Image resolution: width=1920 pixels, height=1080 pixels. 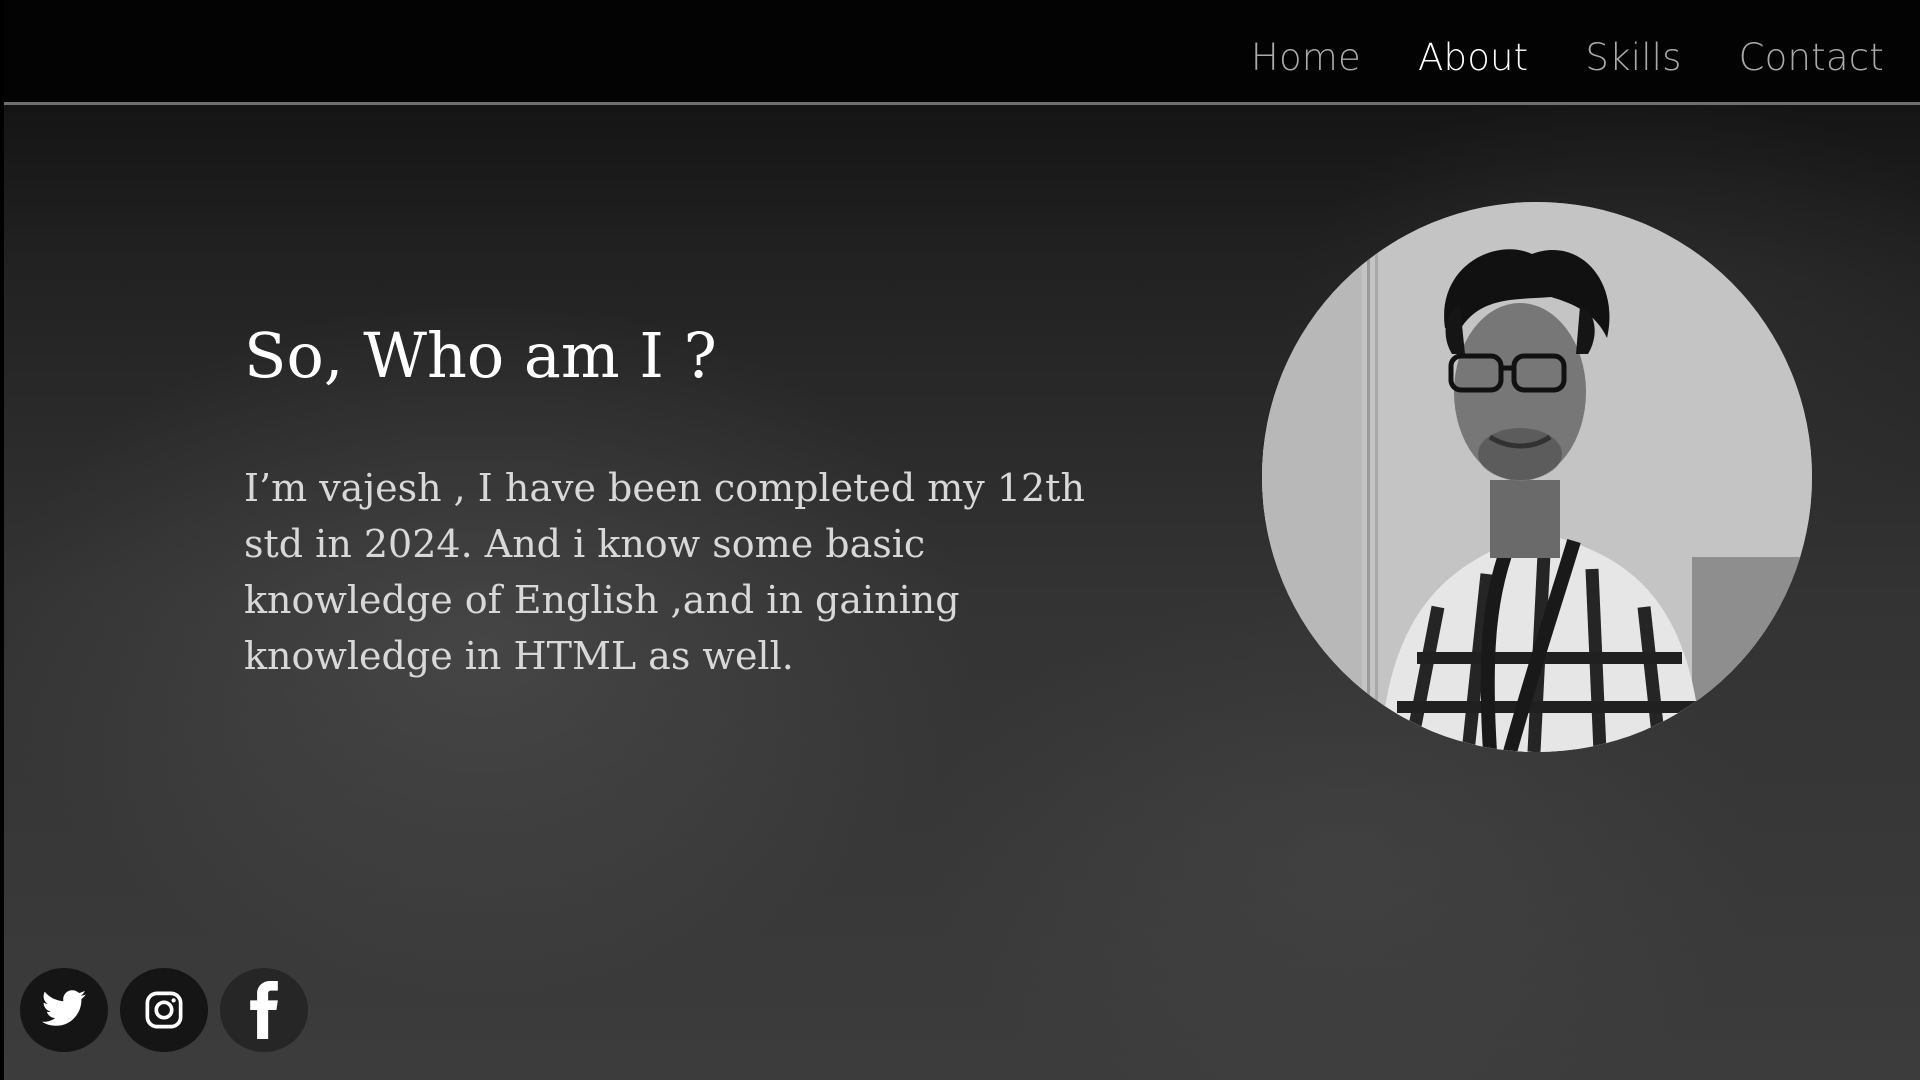 I want to click on nav-item-contact: Contact, so click(x=1811, y=58).